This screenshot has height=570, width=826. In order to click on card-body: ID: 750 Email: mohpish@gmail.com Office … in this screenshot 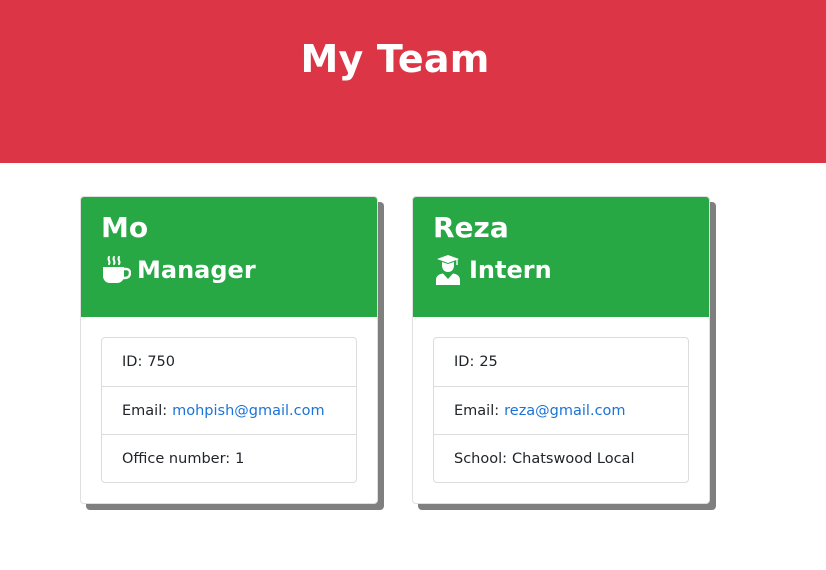, I will do `click(229, 410)`.